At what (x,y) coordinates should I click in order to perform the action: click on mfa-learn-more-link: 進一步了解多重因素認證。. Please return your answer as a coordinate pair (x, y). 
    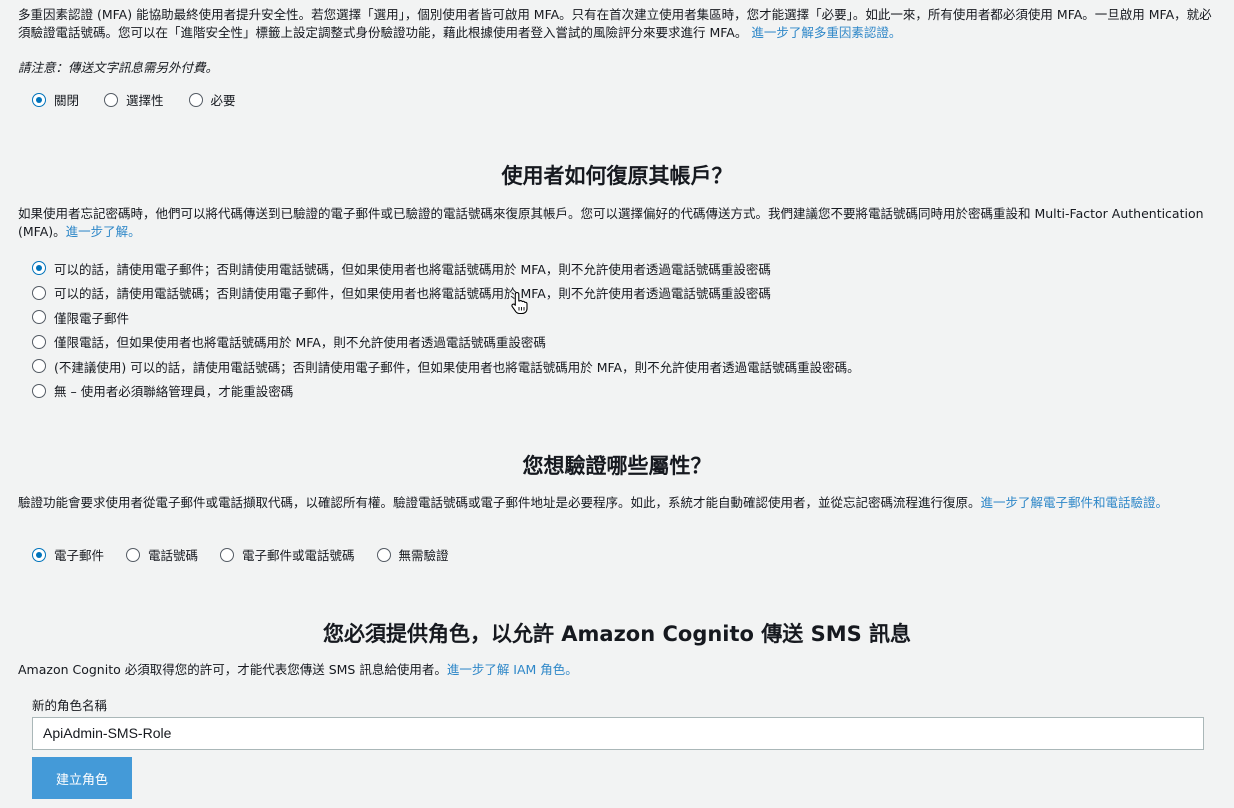
    Looking at the image, I should click on (826, 32).